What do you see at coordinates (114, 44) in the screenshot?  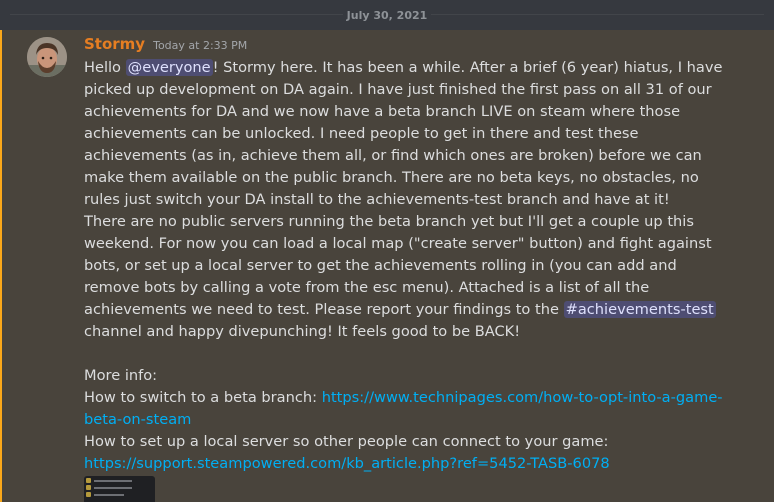 I see `username: Stormy` at bounding box center [114, 44].